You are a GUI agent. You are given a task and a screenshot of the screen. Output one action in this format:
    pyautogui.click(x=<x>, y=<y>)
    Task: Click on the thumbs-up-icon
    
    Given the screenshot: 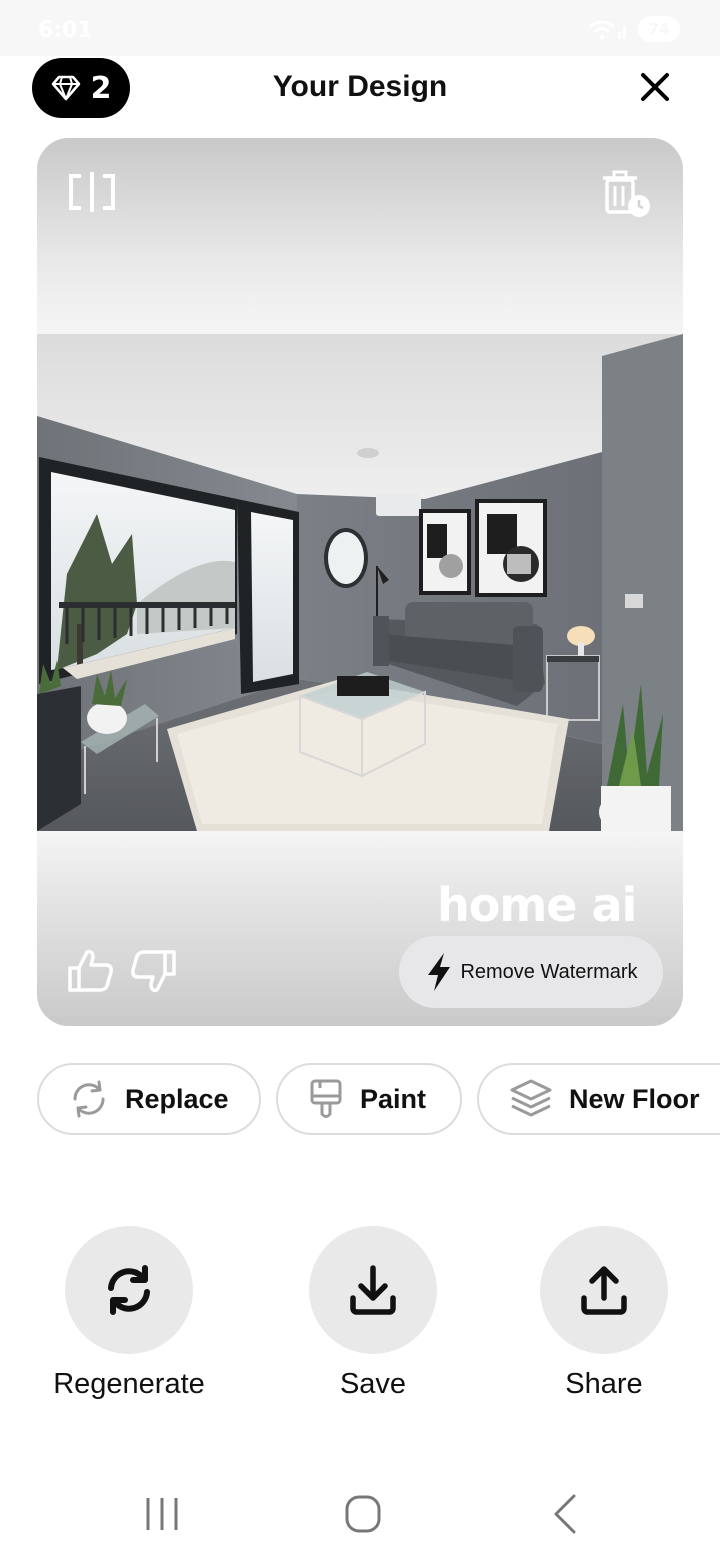 What is the action you would take?
    pyautogui.click(x=91, y=971)
    